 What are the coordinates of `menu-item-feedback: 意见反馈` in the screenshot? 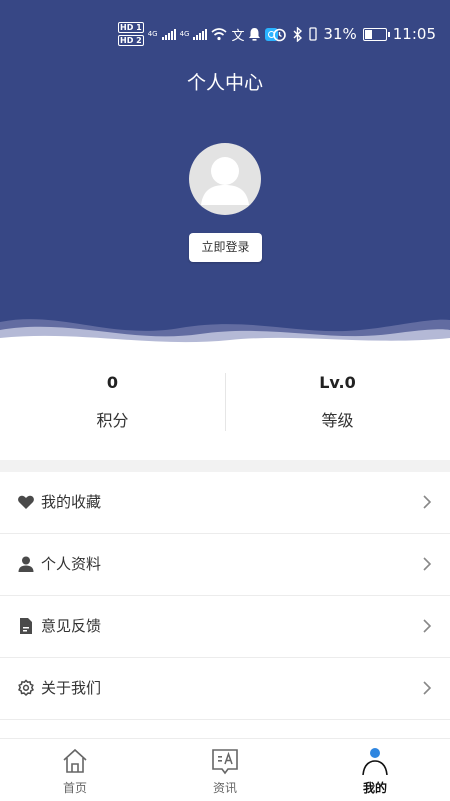 It's located at (225, 627).